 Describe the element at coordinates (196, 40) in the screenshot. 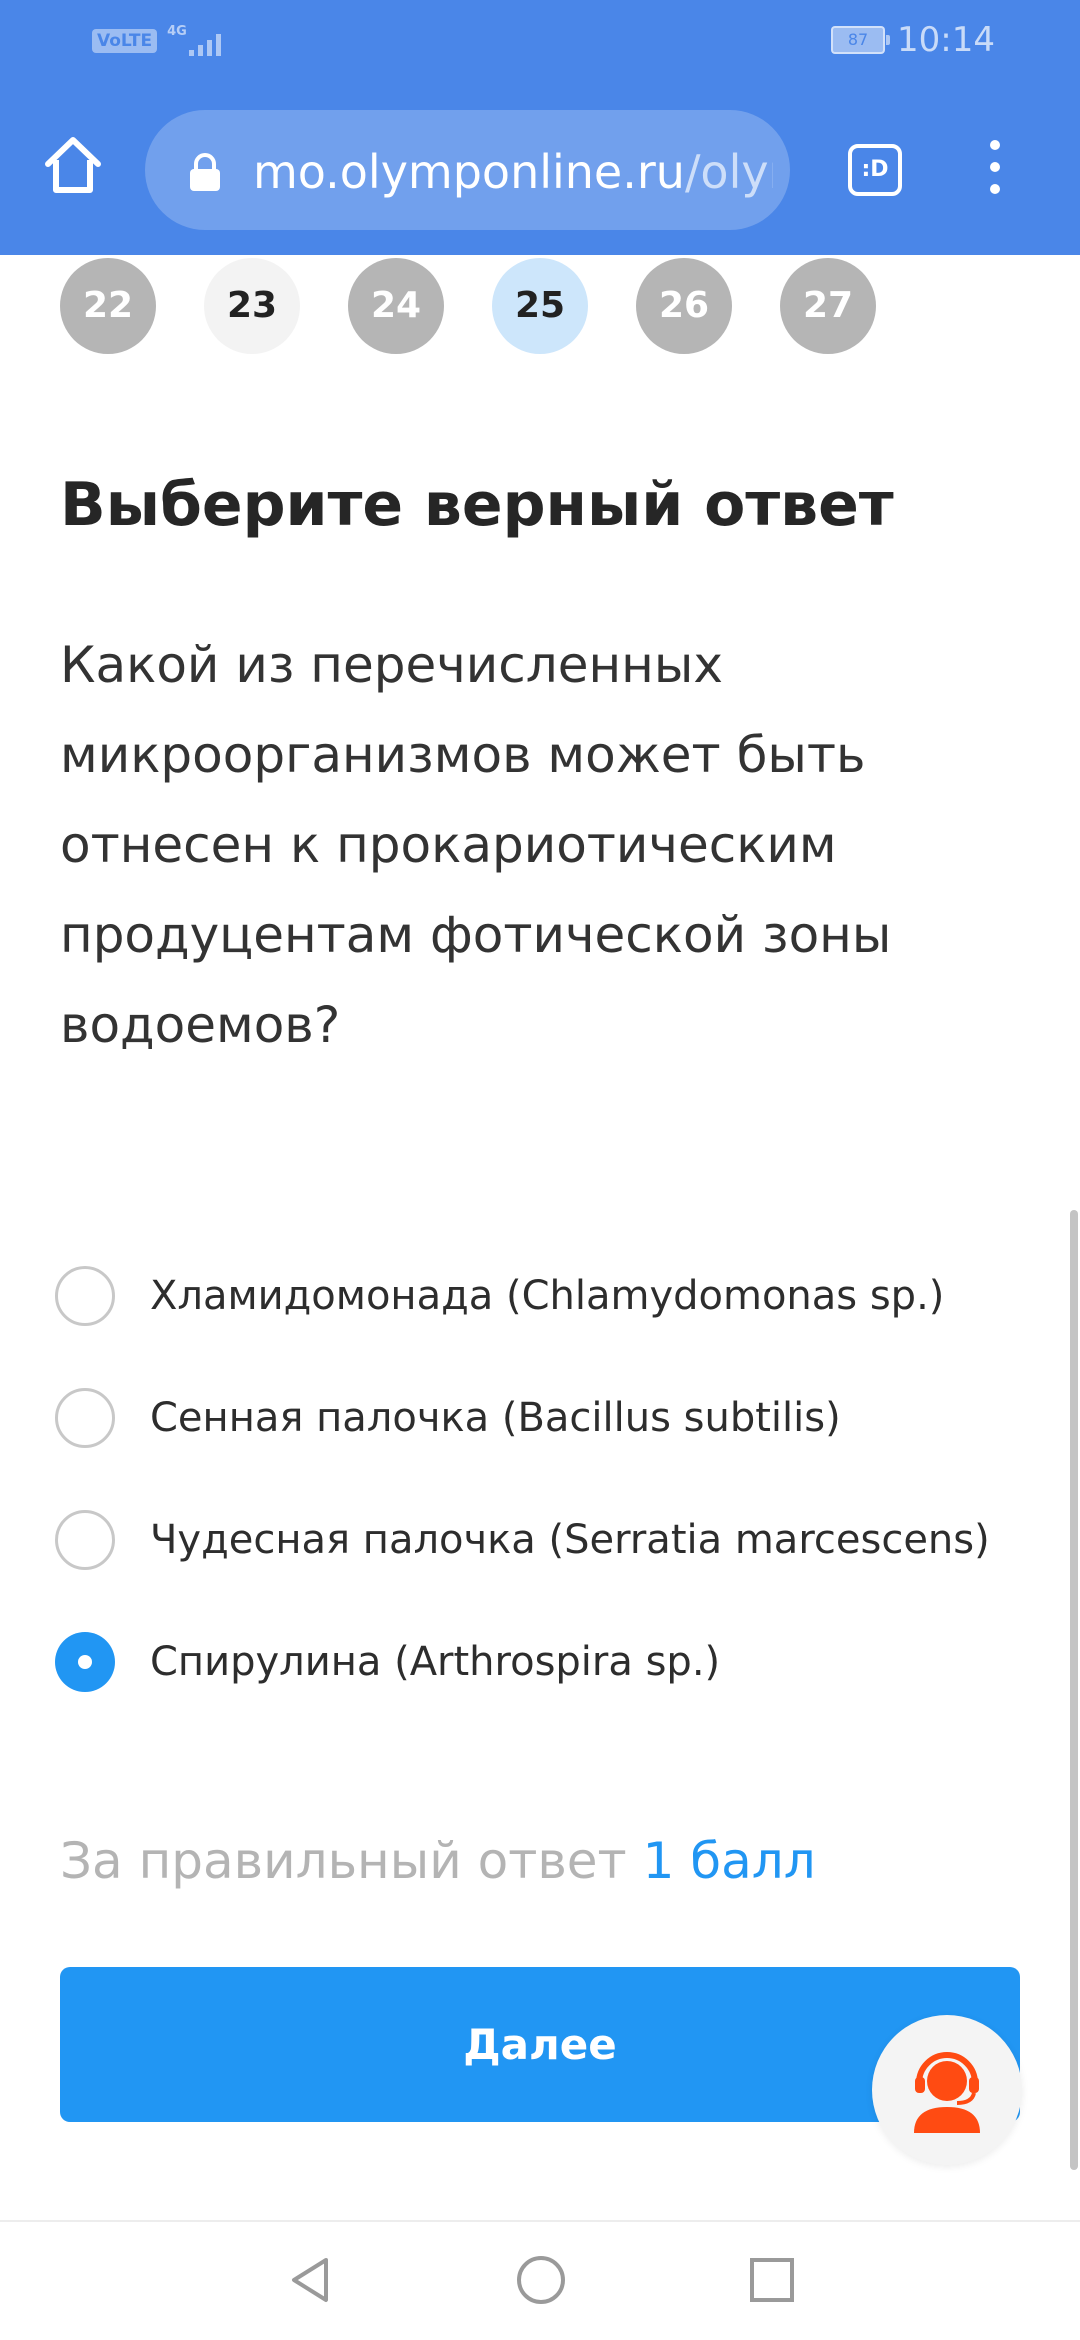

I see `signal-icon: 4G` at that location.